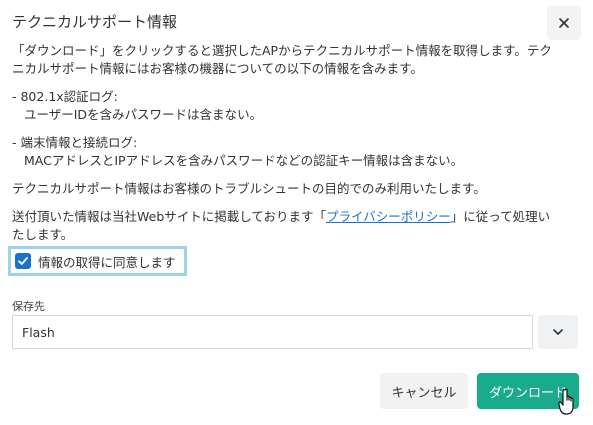 This screenshot has height=425, width=593. Describe the element at coordinates (75, 142) in the screenshot. I see `item-terminal-title: - 端末情報と接続ログ:` at that location.